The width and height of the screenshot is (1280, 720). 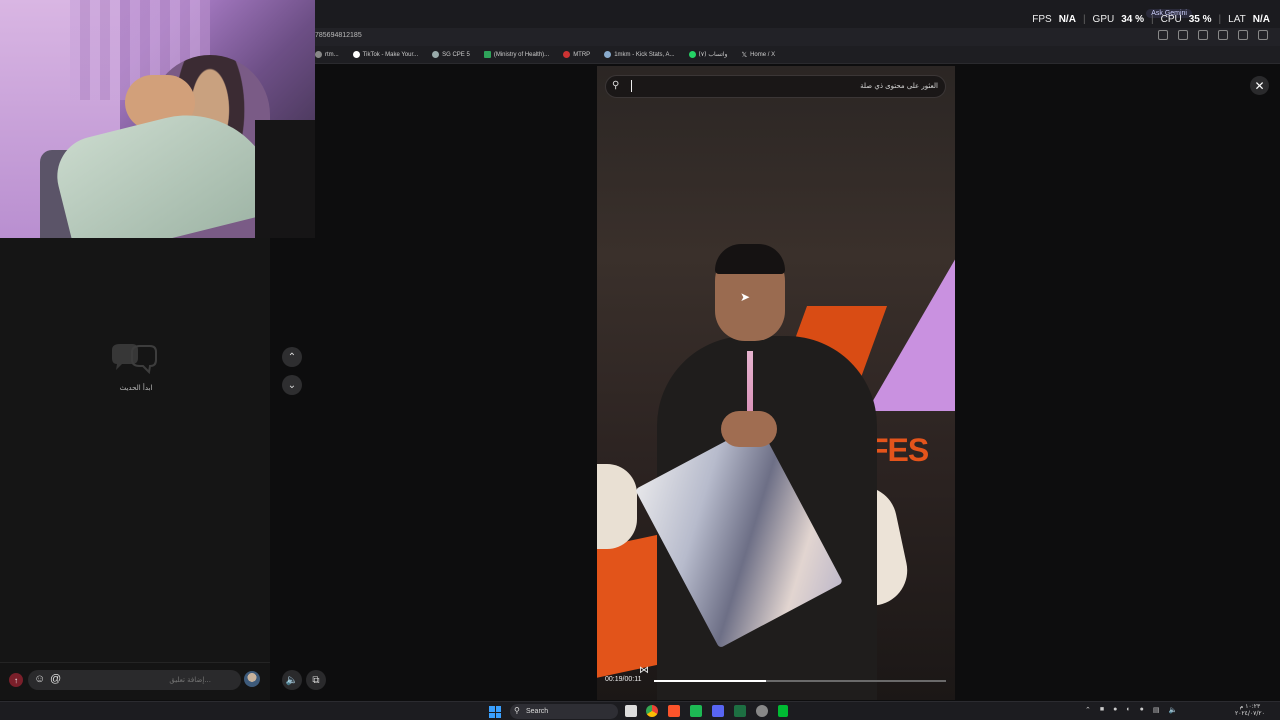 I want to click on task-view-icon, so click(x=631, y=711).